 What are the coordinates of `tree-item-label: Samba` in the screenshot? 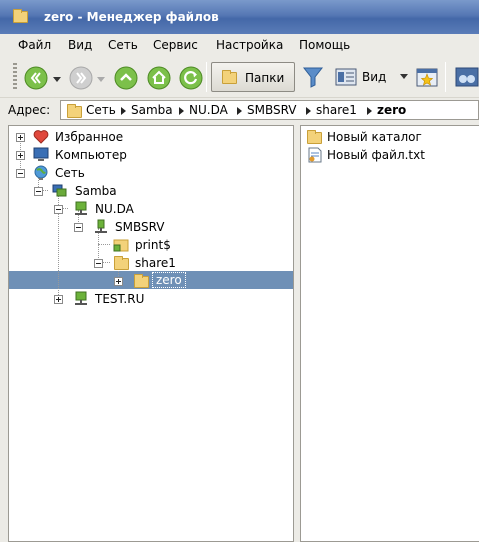 It's located at (96, 191).